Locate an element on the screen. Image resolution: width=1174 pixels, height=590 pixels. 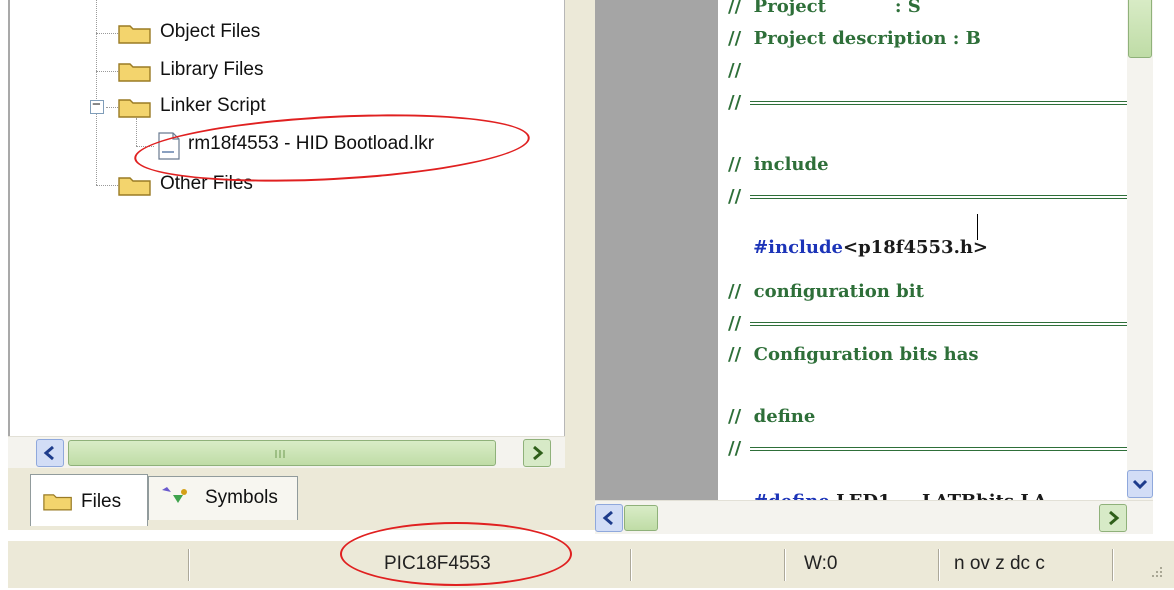
code-line-include: #include<p18f4553.h> is located at coordinates (858, 247).